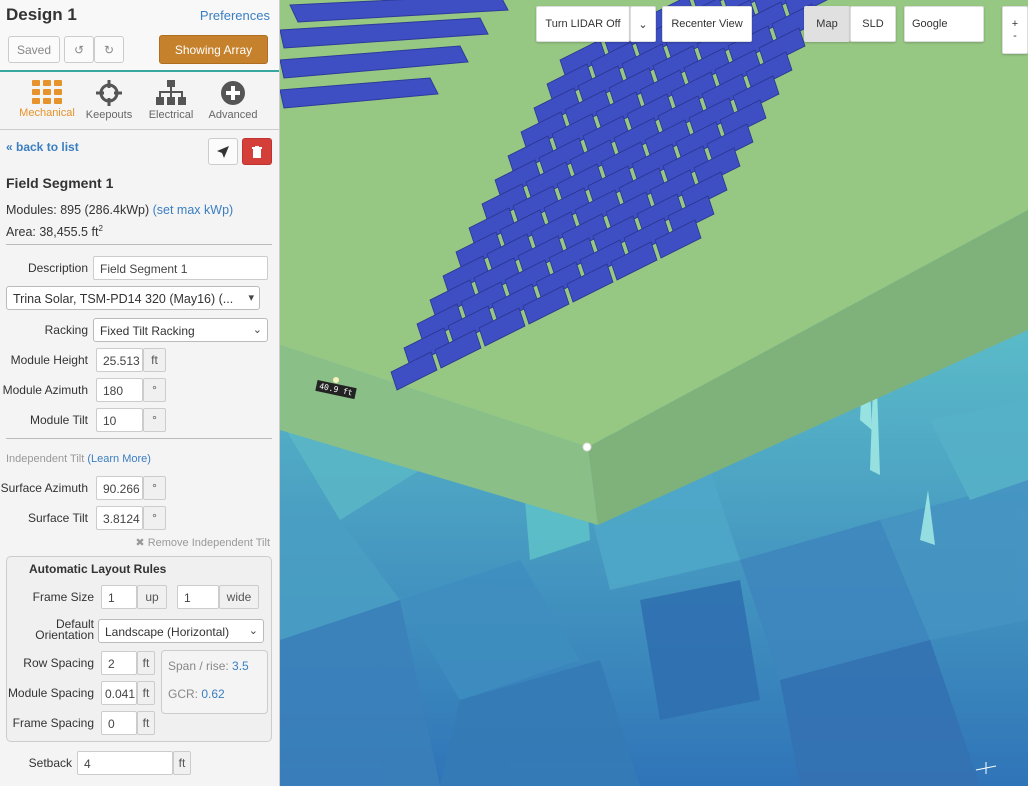  Describe the element at coordinates (1015, 36) in the screenshot. I see `zoom-out-button: -` at that location.